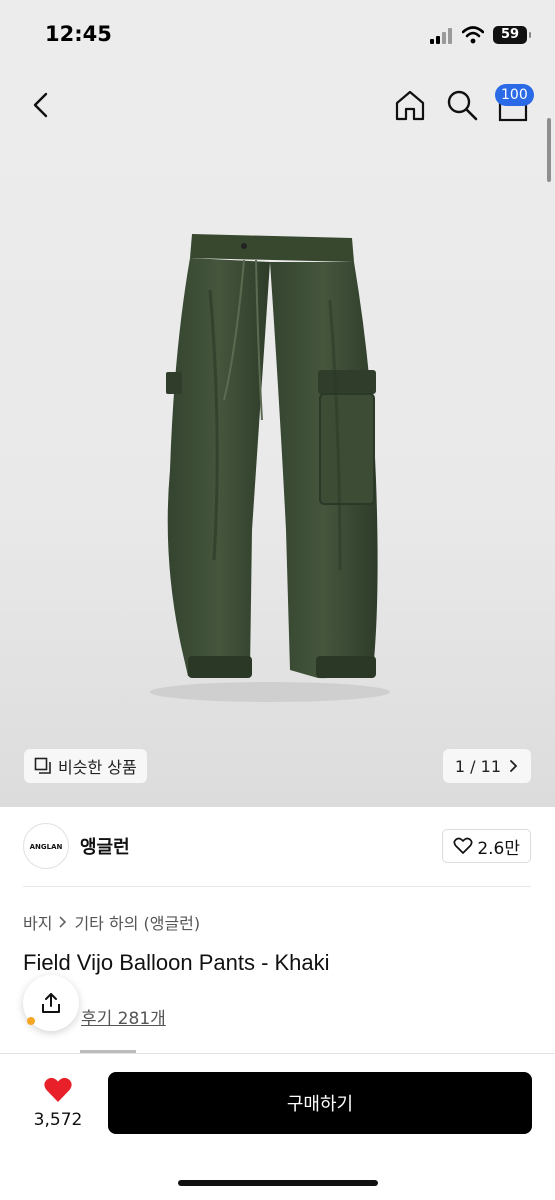 This screenshot has width=555, height=1200. Describe the element at coordinates (42, 105) in the screenshot. I see `chevron-left-icon` at that location.